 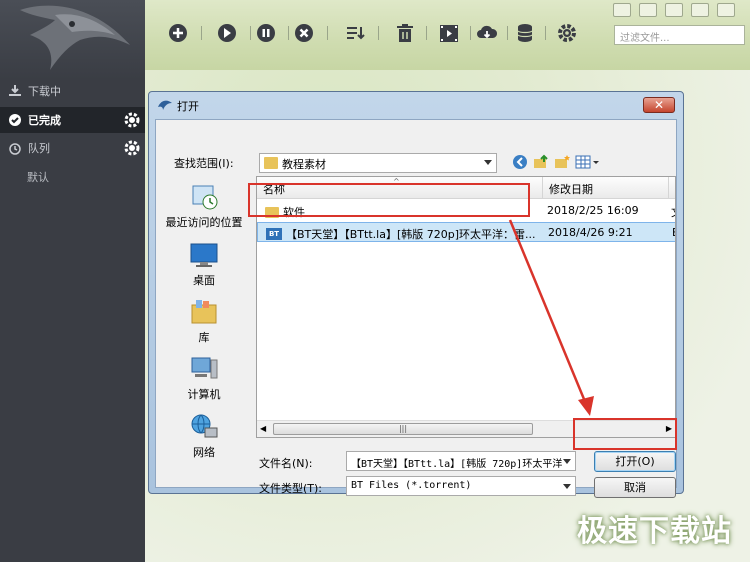 What do you see at coordinates (551, 317) in the screenshot?
I see `annotation-arrow` at bounding box center [551, 317].